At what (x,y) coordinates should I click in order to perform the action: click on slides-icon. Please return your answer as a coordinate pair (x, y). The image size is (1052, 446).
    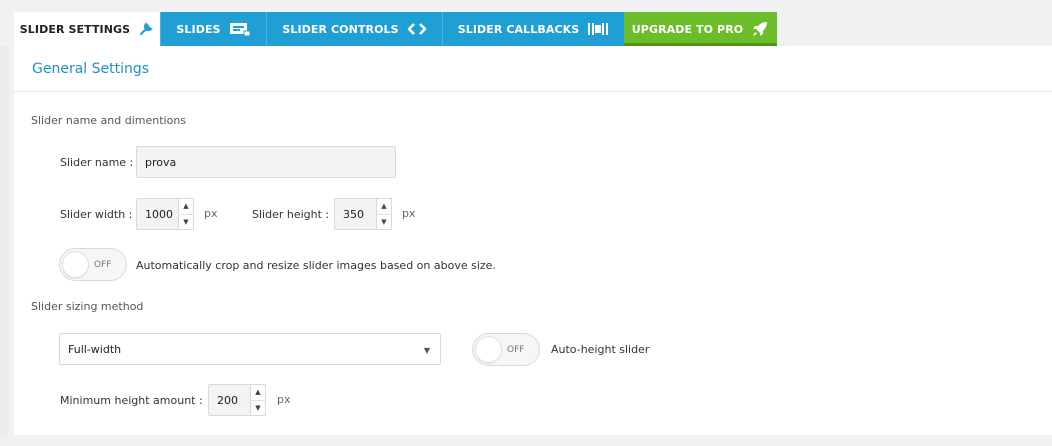
    Looking at the image, I should click on (240, 29).